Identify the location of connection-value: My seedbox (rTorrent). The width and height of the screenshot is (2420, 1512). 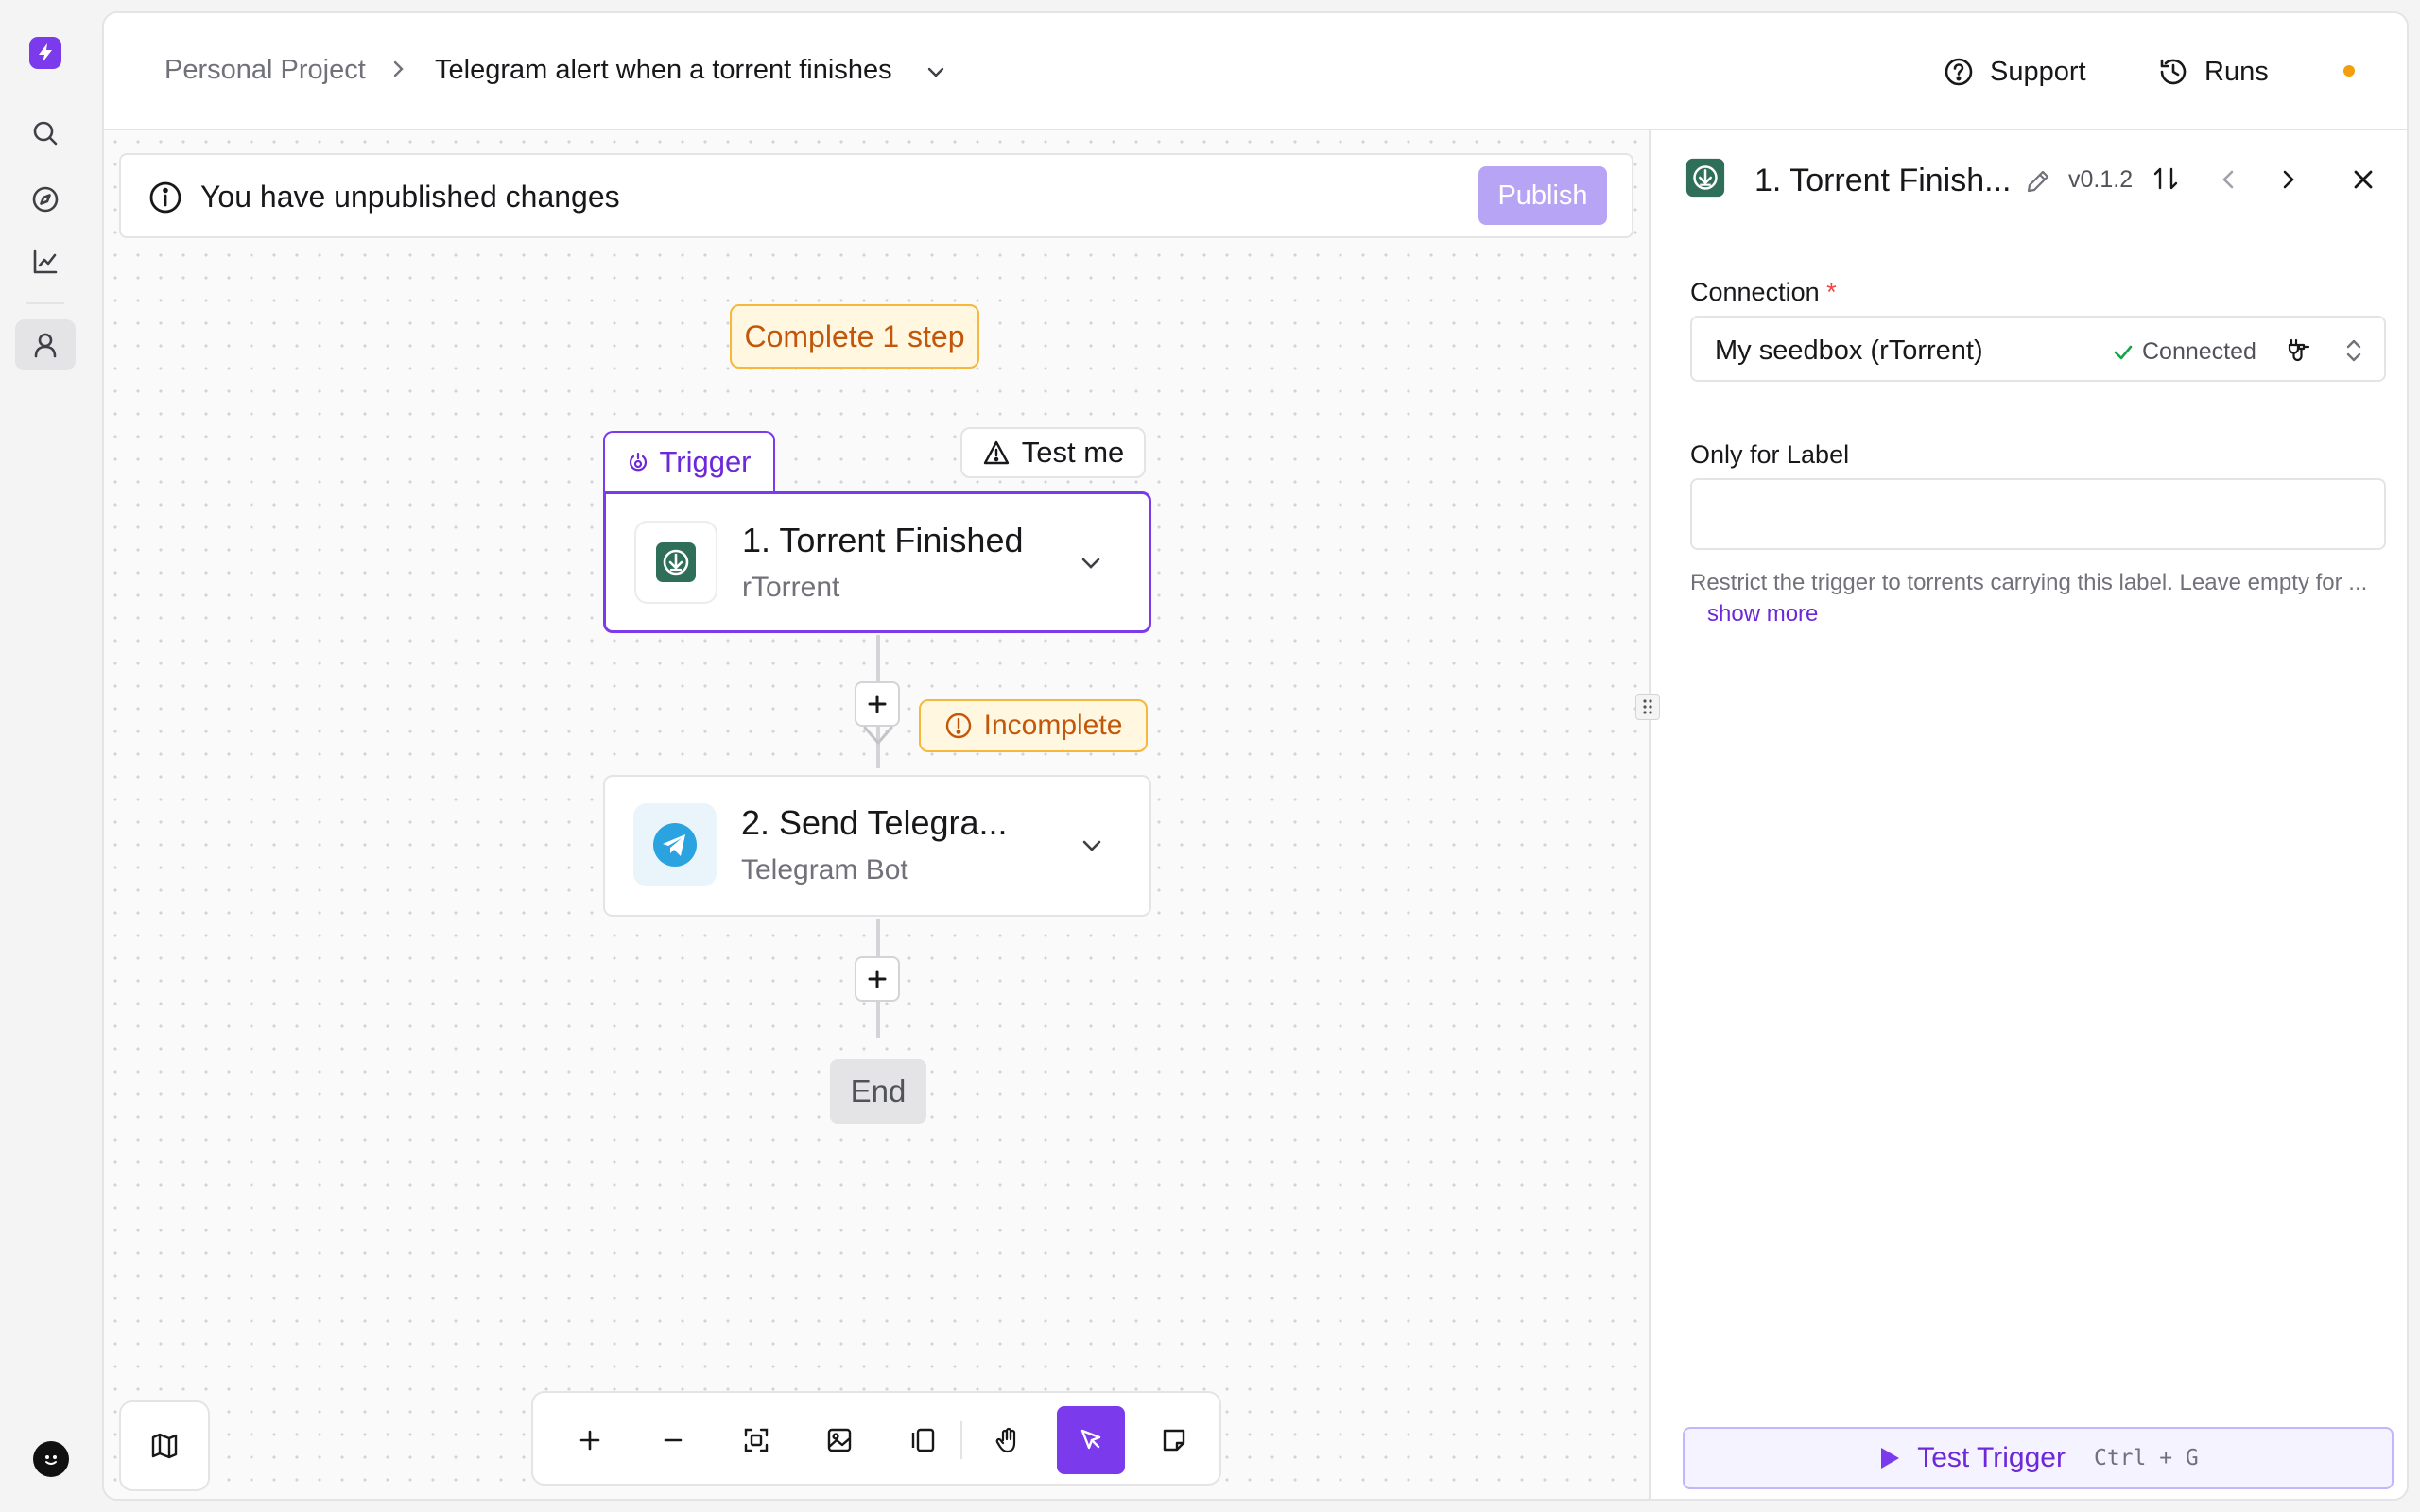
(1849, 350).